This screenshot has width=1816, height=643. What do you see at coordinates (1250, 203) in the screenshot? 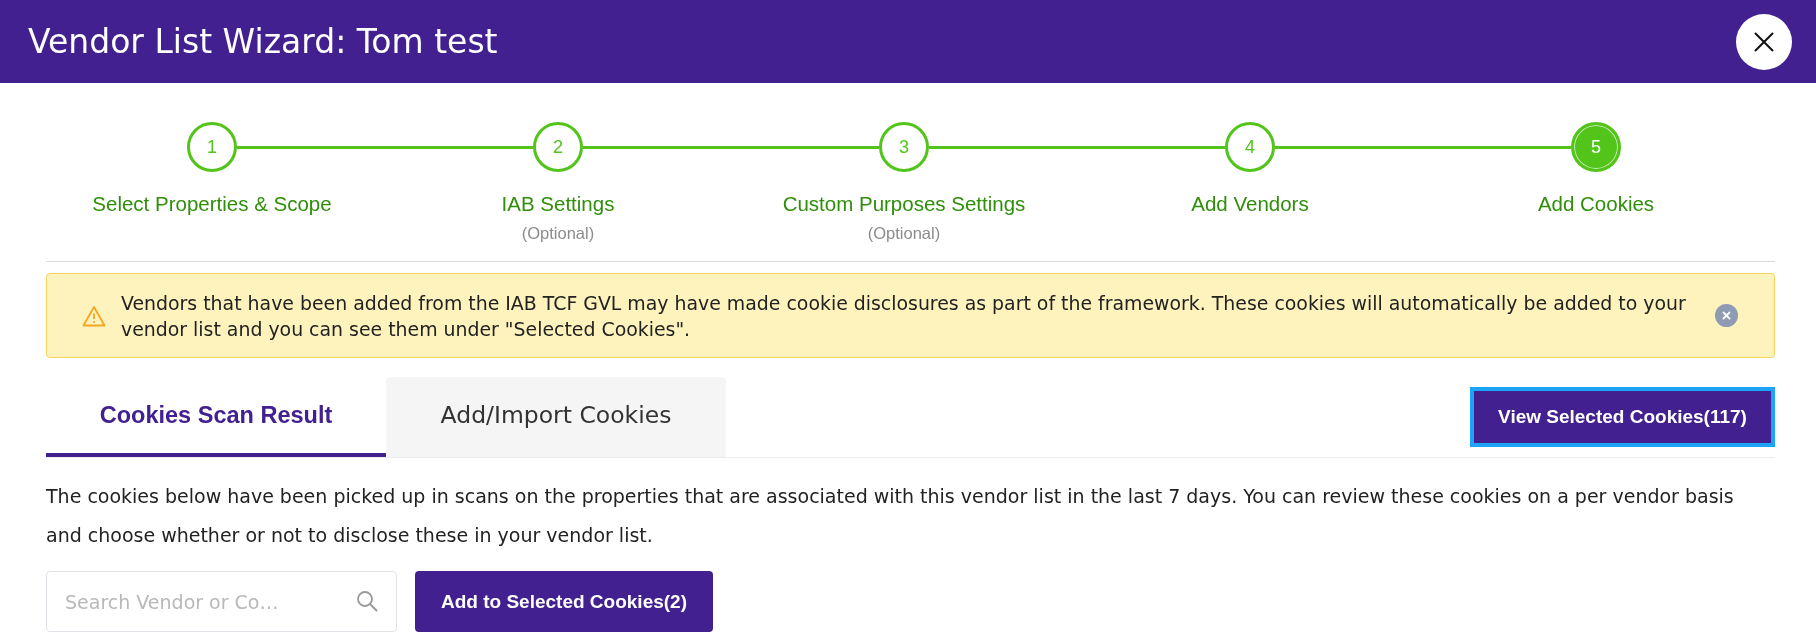
I see `step-label: Add Vendors` at bounding box center [1250, 203].